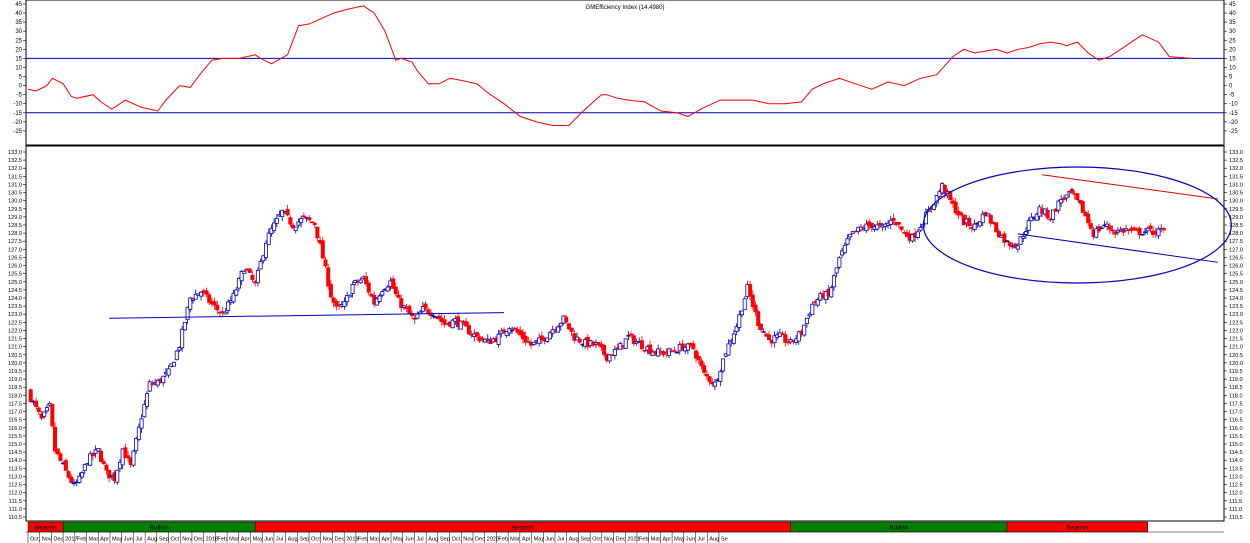 The width and height of the screenshot is (1250, 543). I want to click on price-tick-label-right: 125.0, so click(1236, 283).